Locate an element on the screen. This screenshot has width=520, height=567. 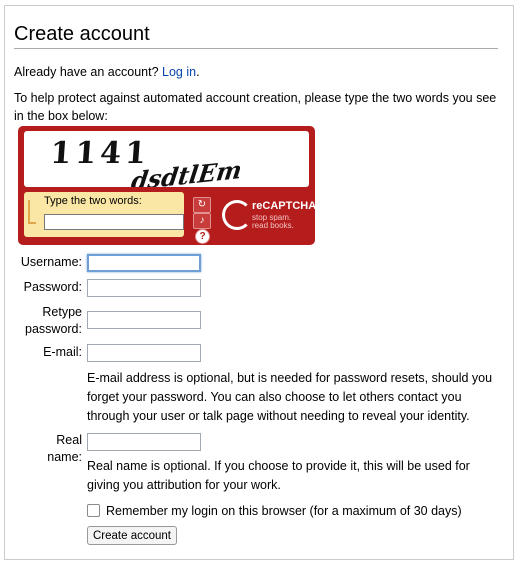
captcha-image: 1141 dsdtlEm is located at coordinates (166, 163).